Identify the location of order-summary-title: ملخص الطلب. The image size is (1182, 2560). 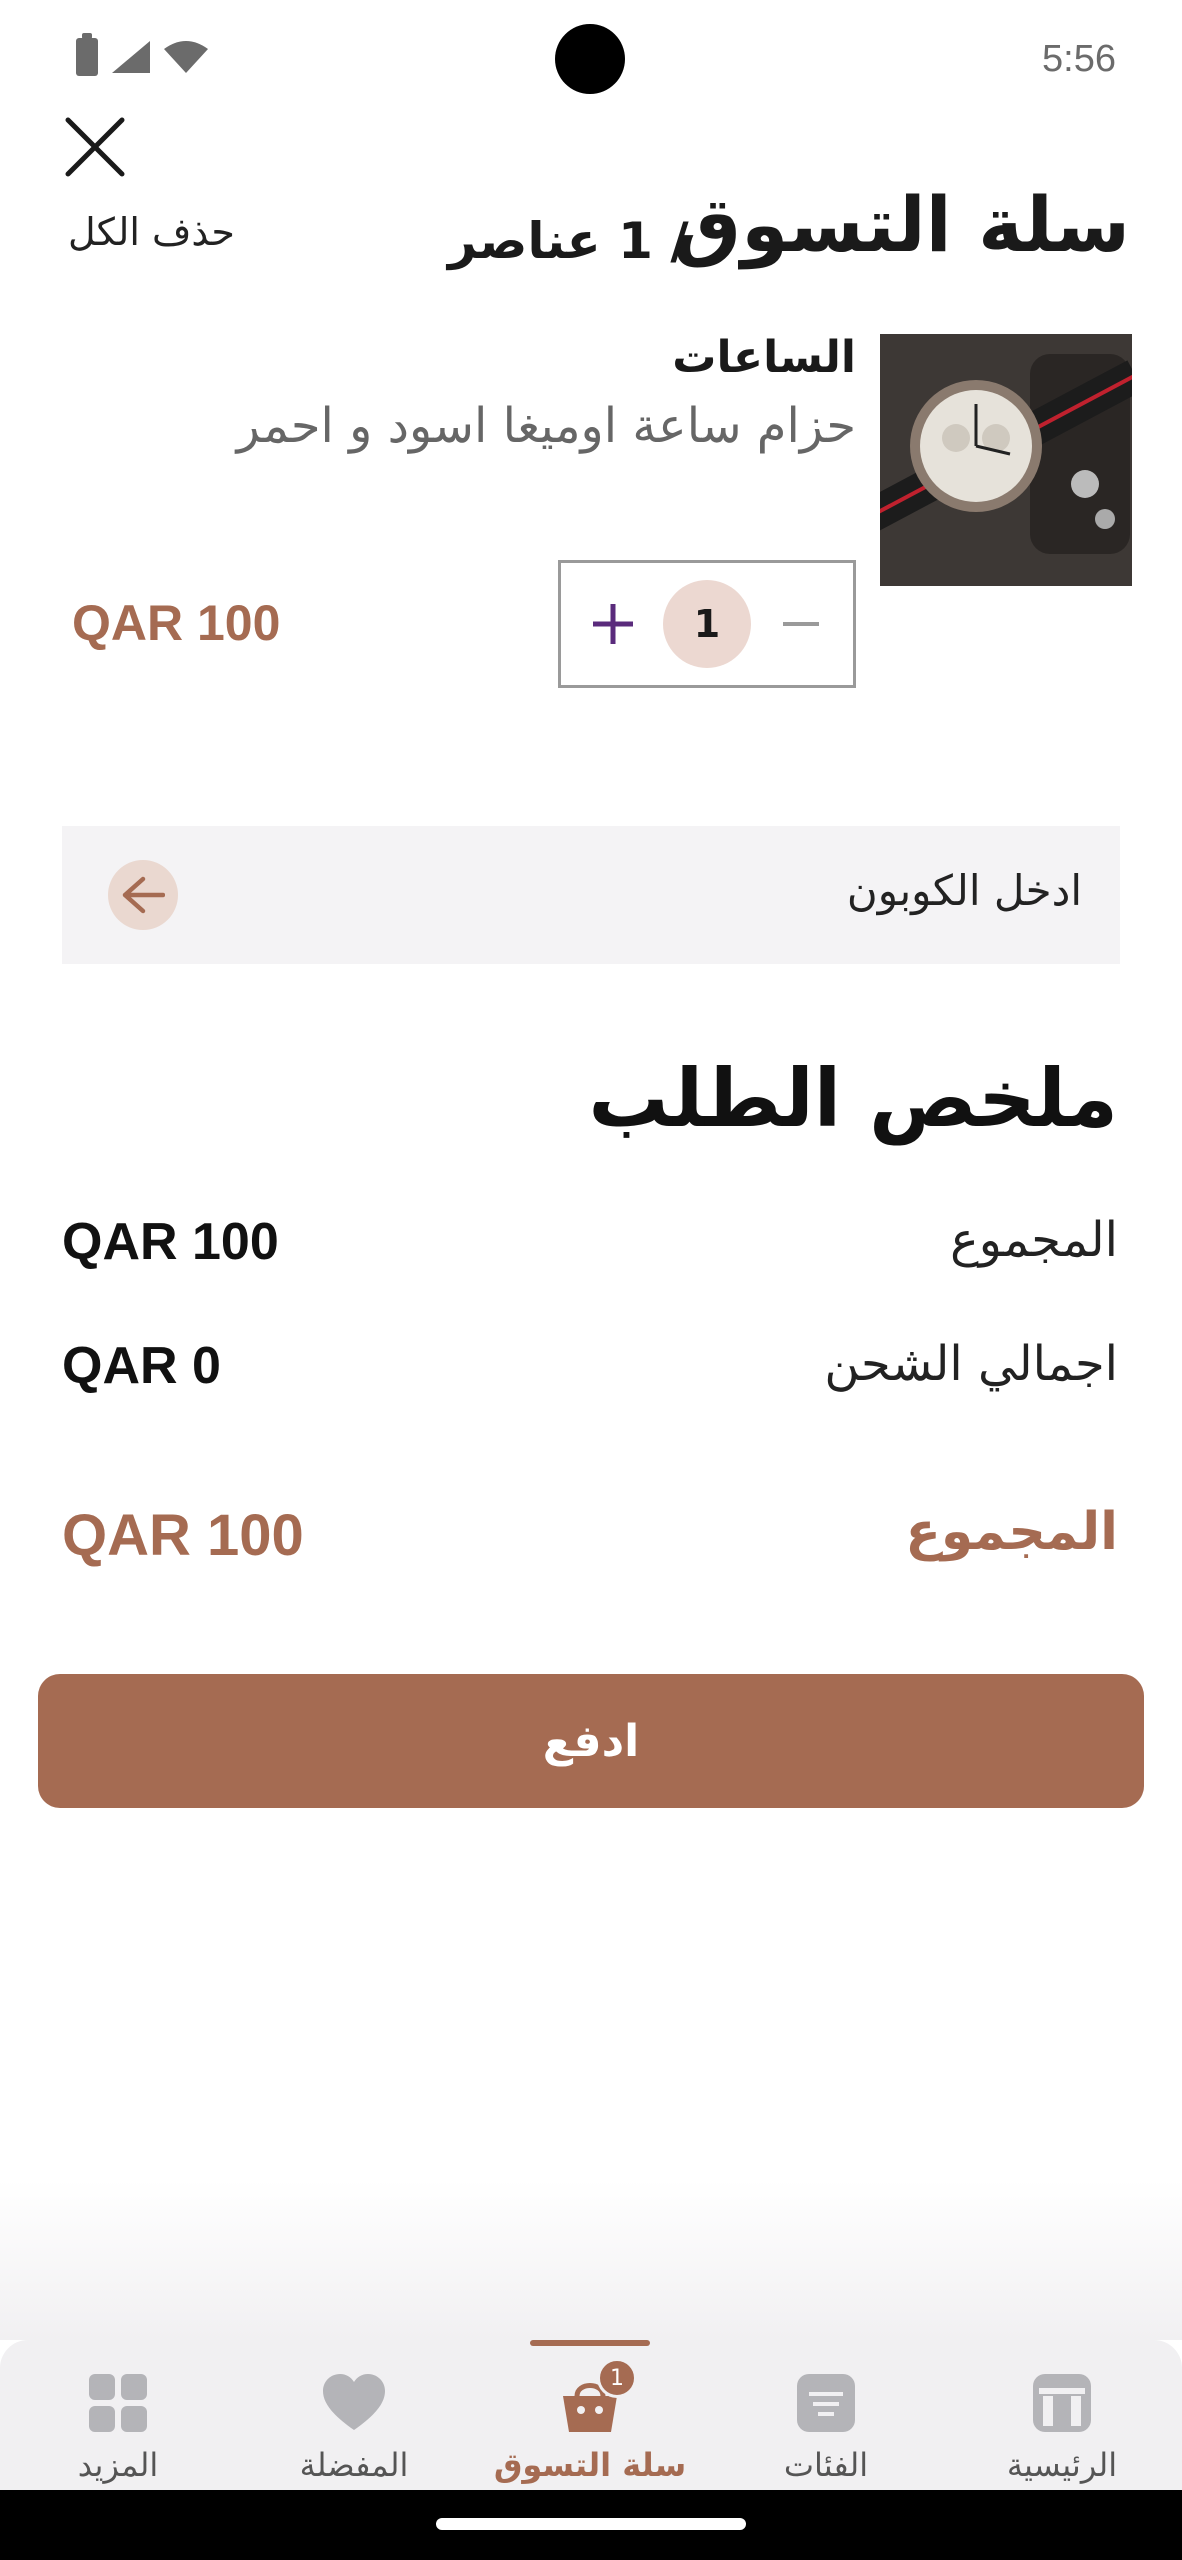
(853, 1098).